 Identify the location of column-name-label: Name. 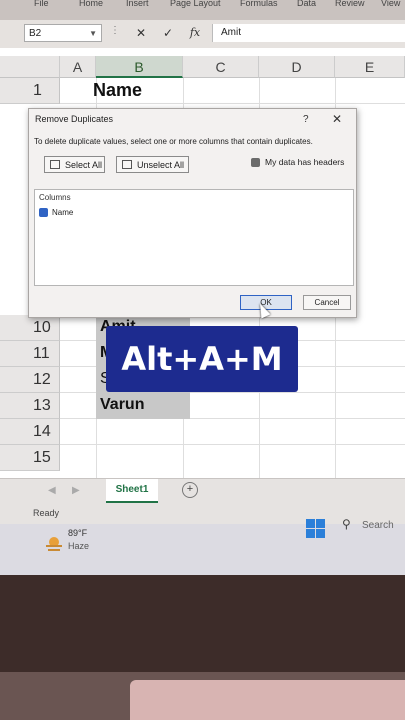
(63, 212).